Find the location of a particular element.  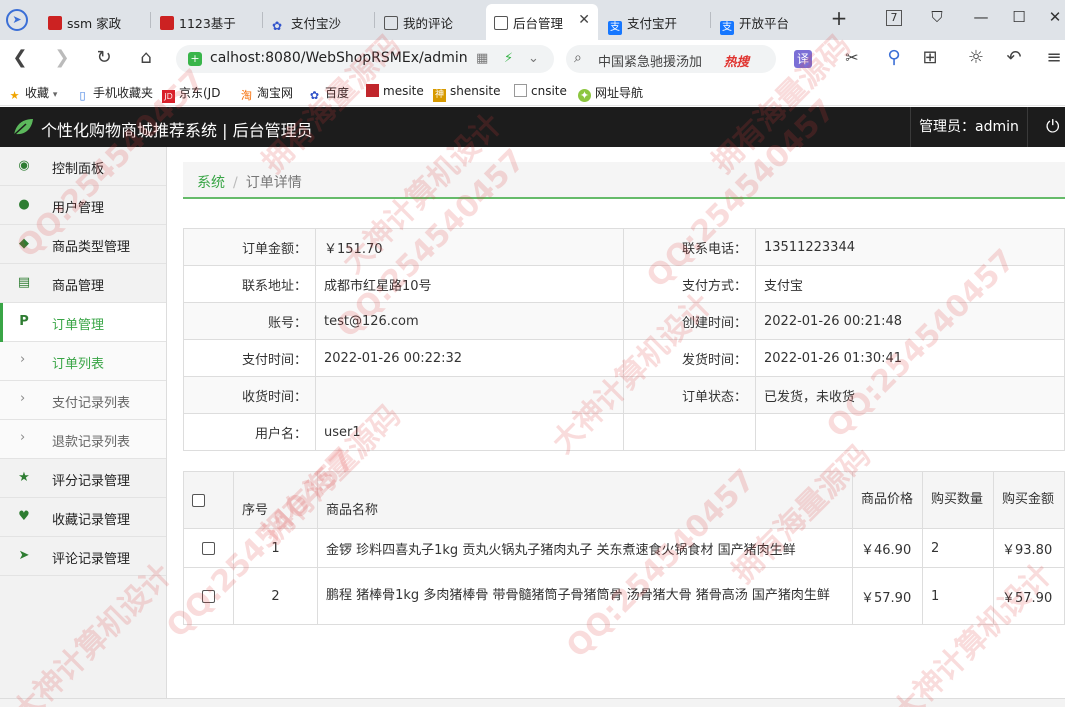

secure-icon: + is located at coordinates (195, 59).